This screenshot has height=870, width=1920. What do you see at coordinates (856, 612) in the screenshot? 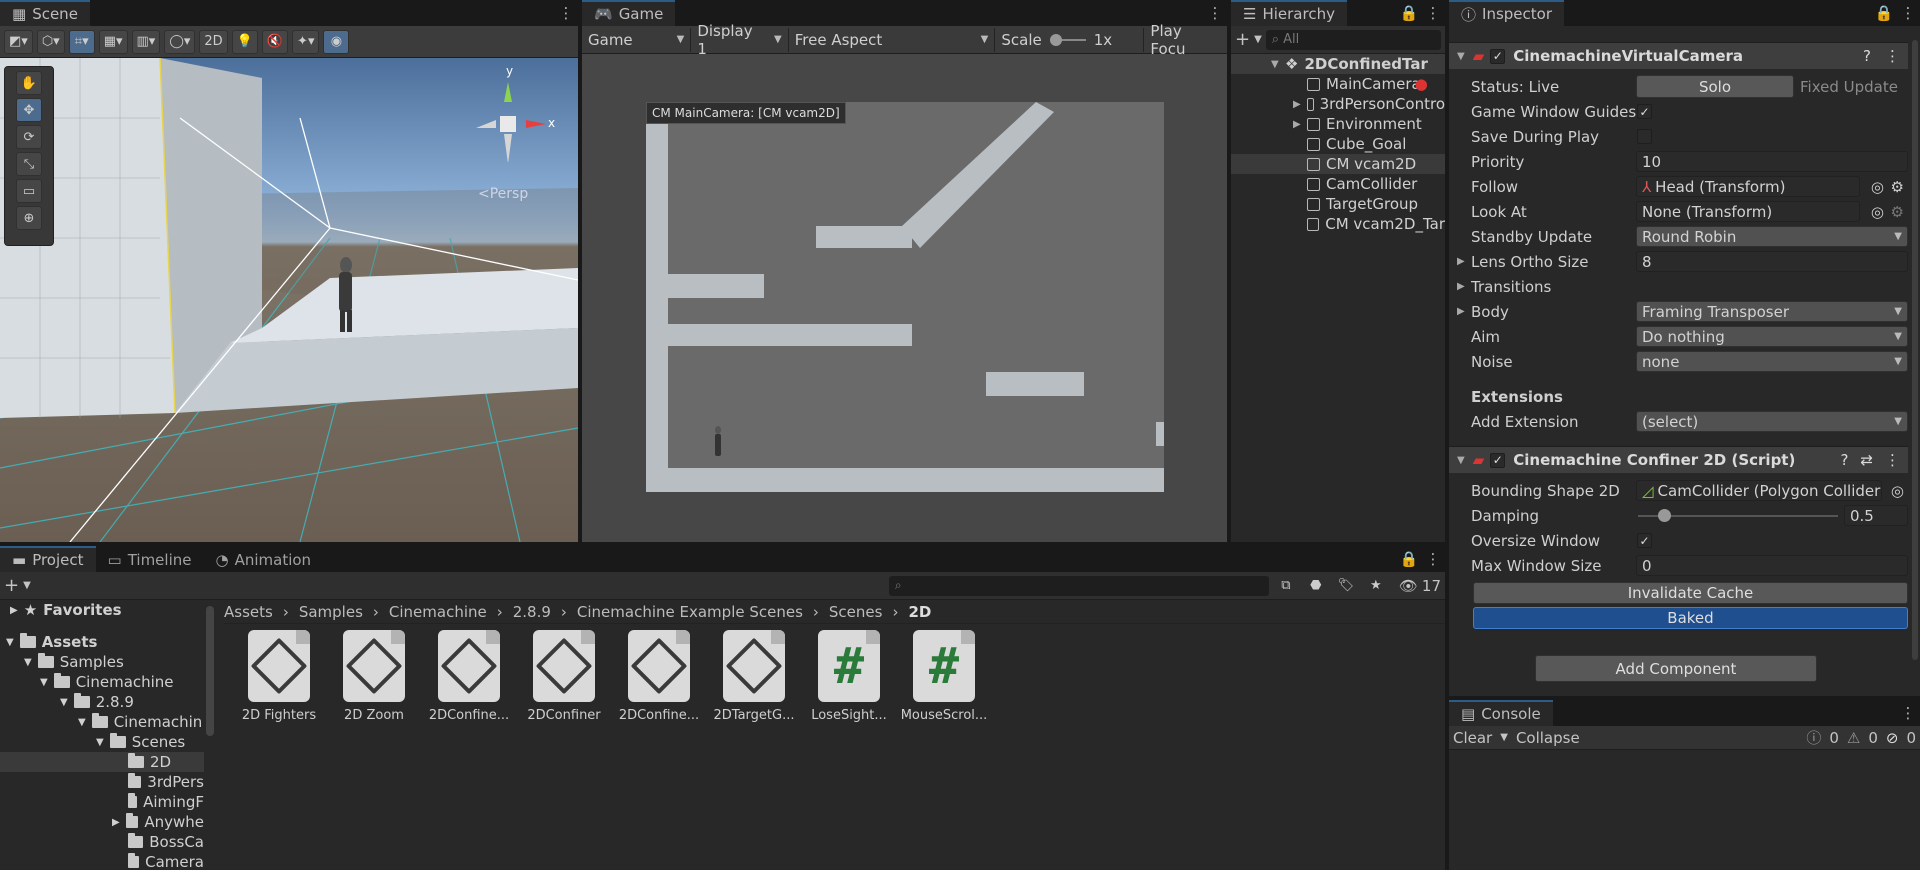
I see `breadcrumb-item: Scenes` at bounding box center [856, 612].